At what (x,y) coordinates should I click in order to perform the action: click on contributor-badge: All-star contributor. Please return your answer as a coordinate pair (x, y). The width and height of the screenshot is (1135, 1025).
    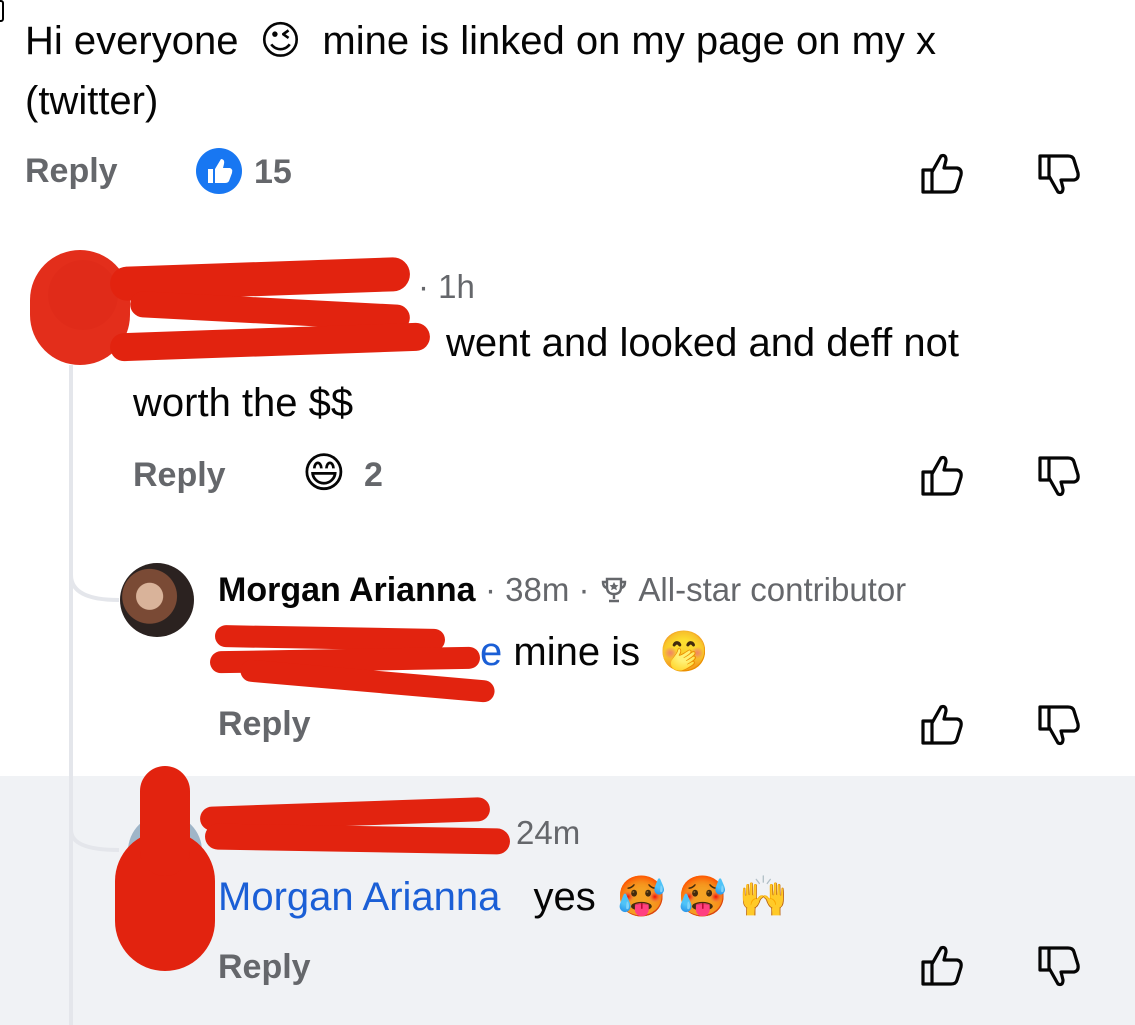
    Looking at the image, I should click on (772, 589).